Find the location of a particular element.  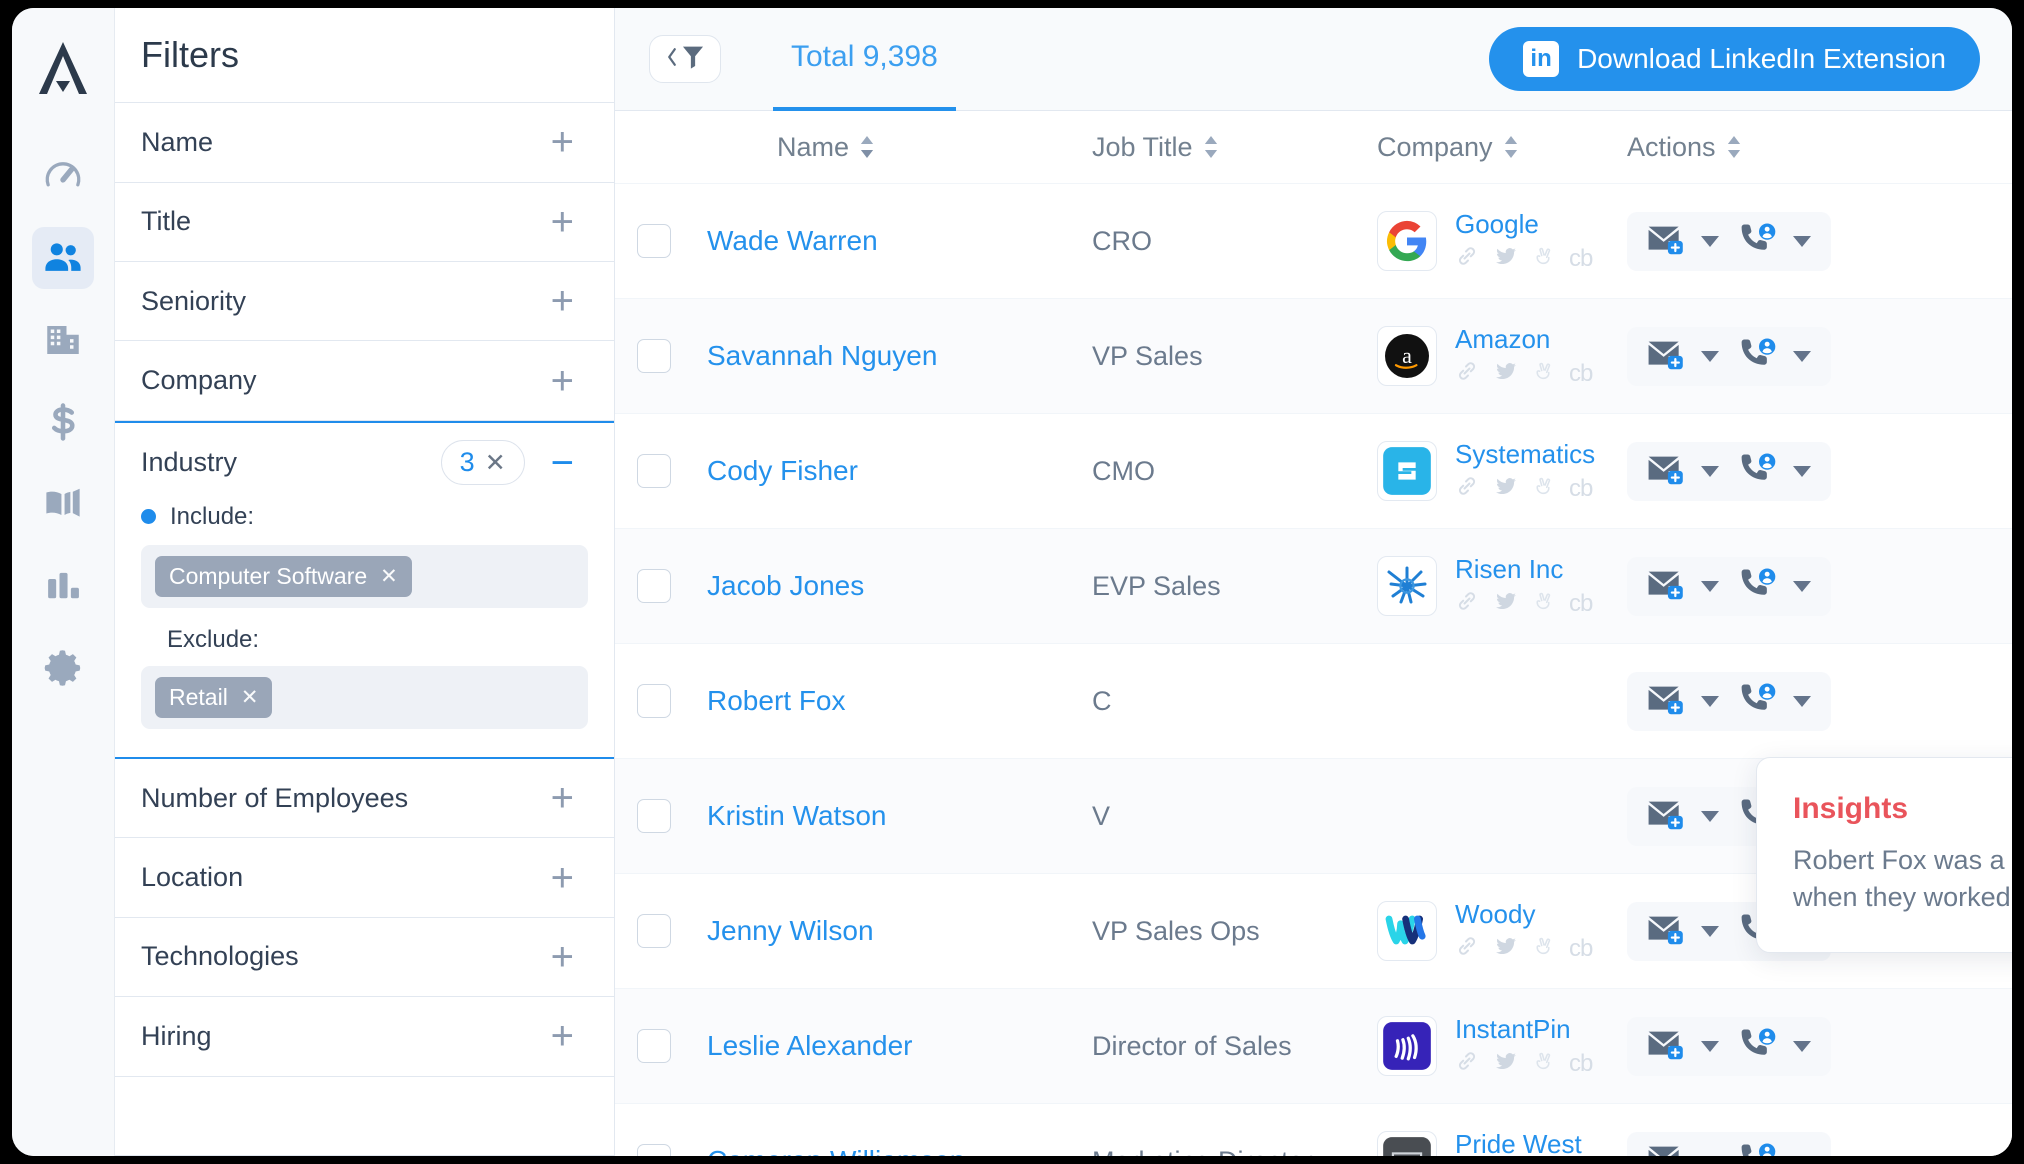

column-header-job-title: Job Title is located at coordinates (1234, 147).